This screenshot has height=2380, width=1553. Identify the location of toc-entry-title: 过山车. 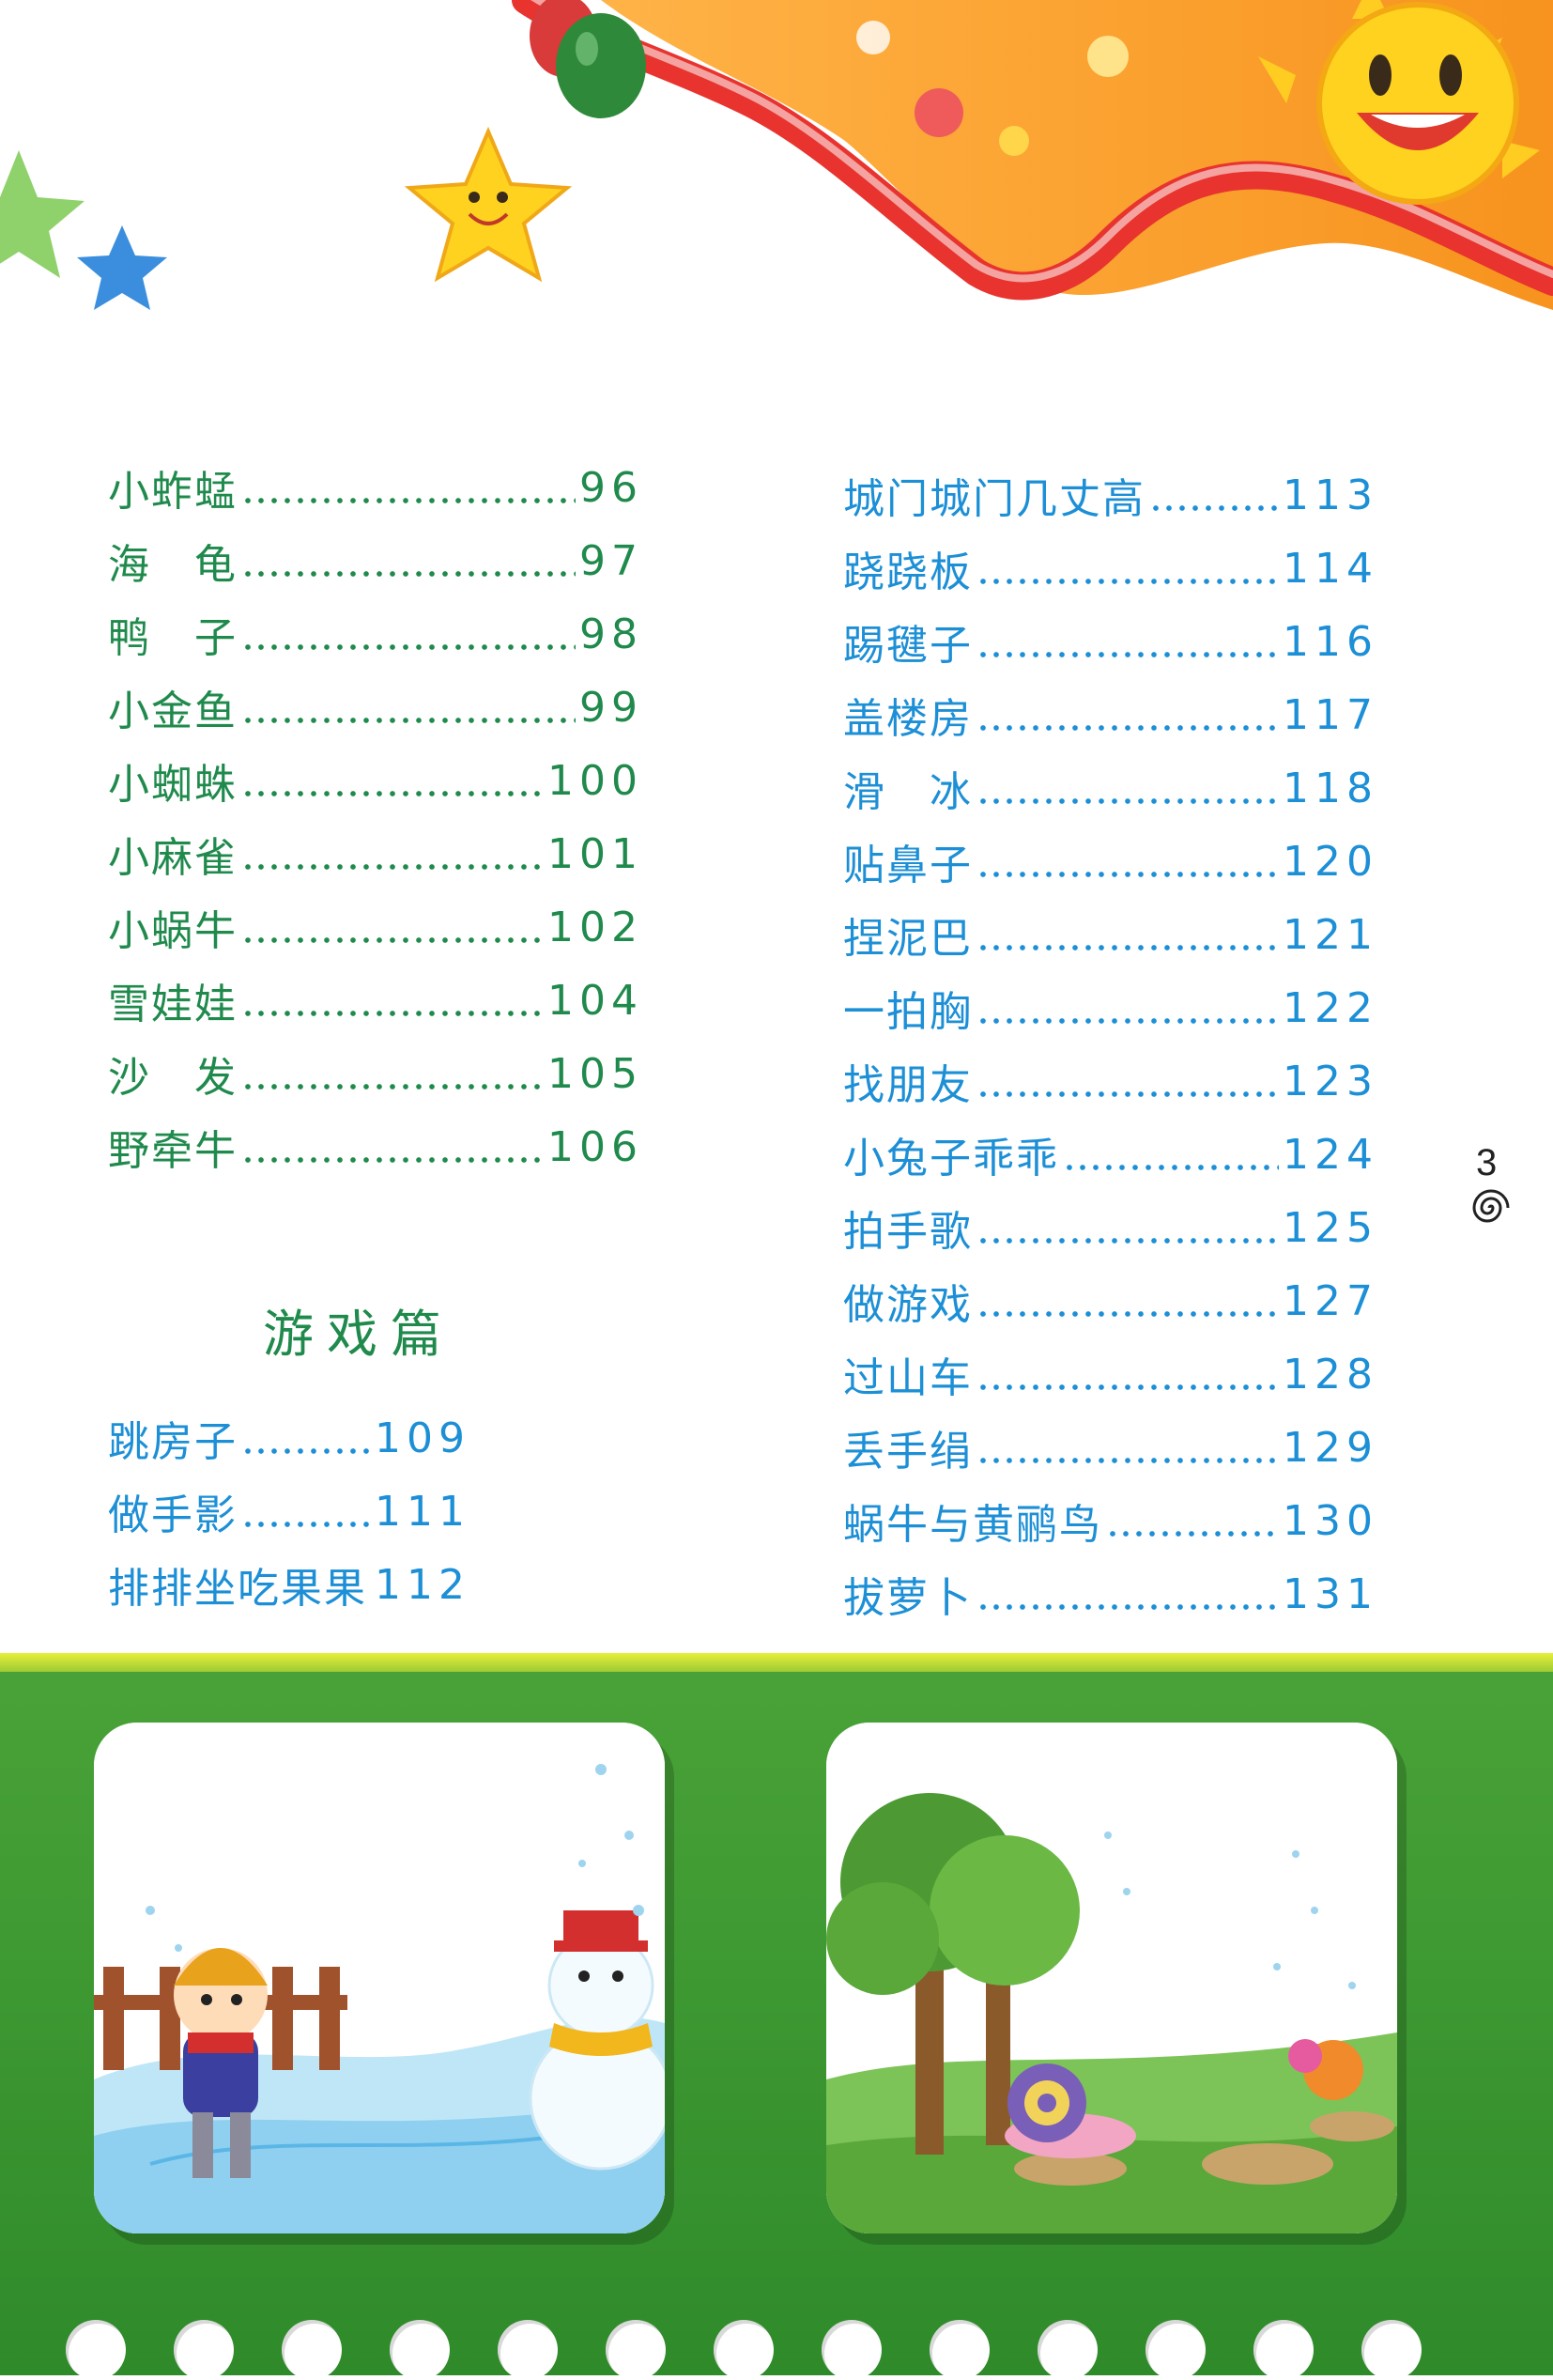
(908, 1378).